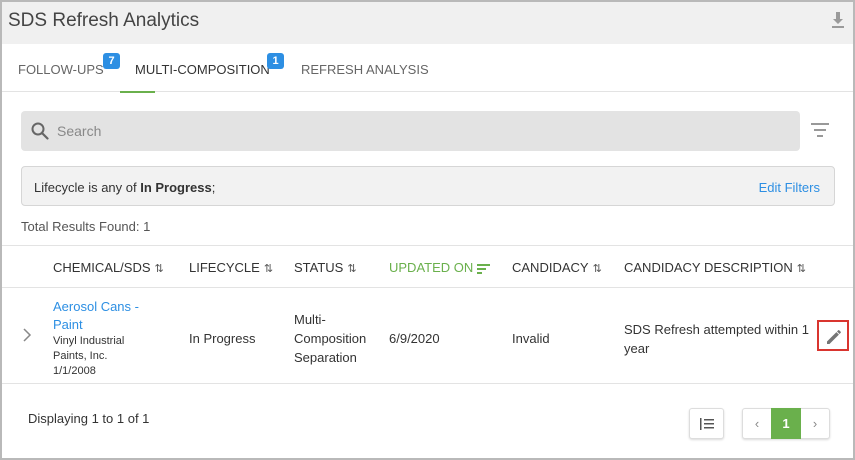  What do you see at coordinates (789, 187) in the screenshot?
I see `edit-filters-link: Edit Filters` at bounding box center [789, 187].